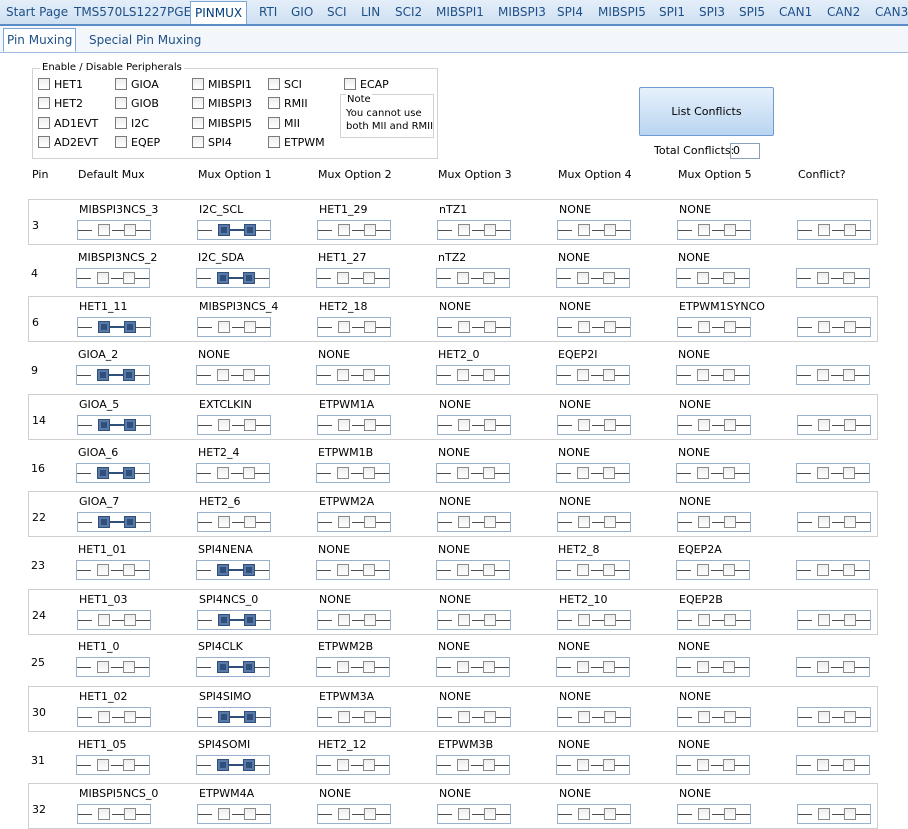 This screenshot has width=908, height=829. I want to click on checkbox-giob: GIOB, so click(137, 104).